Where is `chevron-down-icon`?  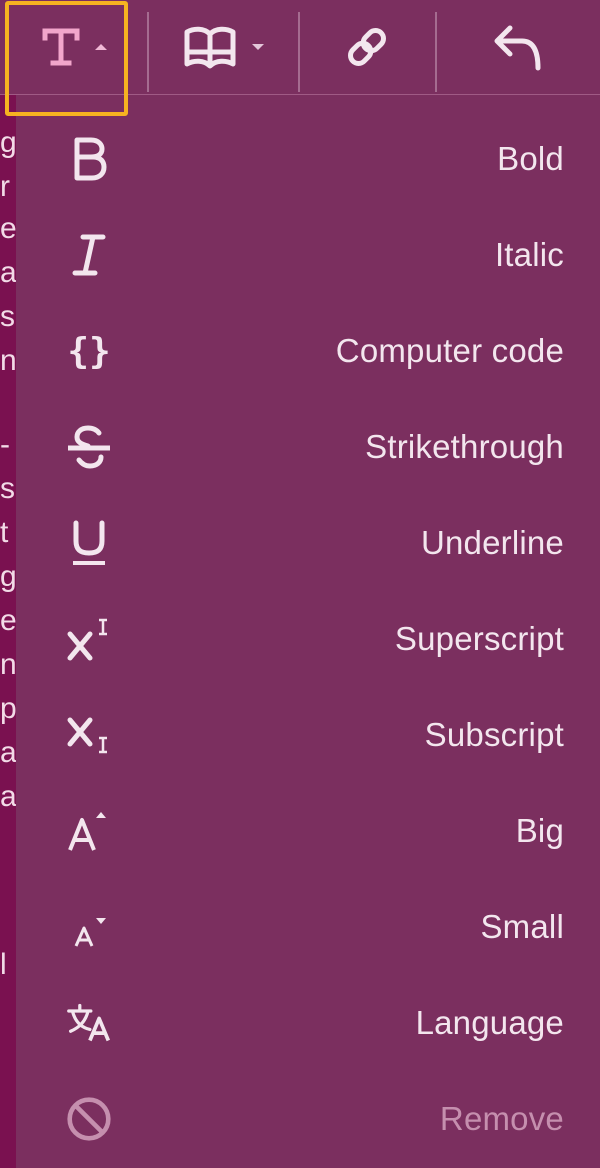
chevron-down-icon is located at coordinates (258, 47).